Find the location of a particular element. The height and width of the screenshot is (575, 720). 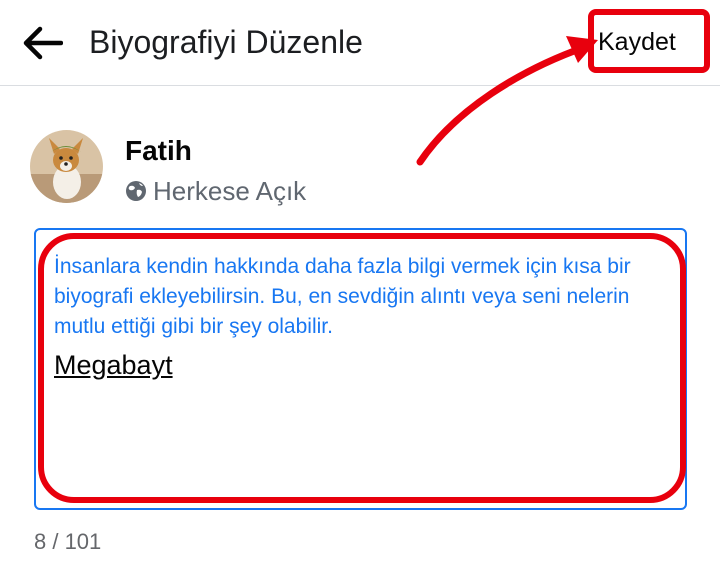

profile-section: Fatih Herkese Açık is located at coordinates (360, 170).